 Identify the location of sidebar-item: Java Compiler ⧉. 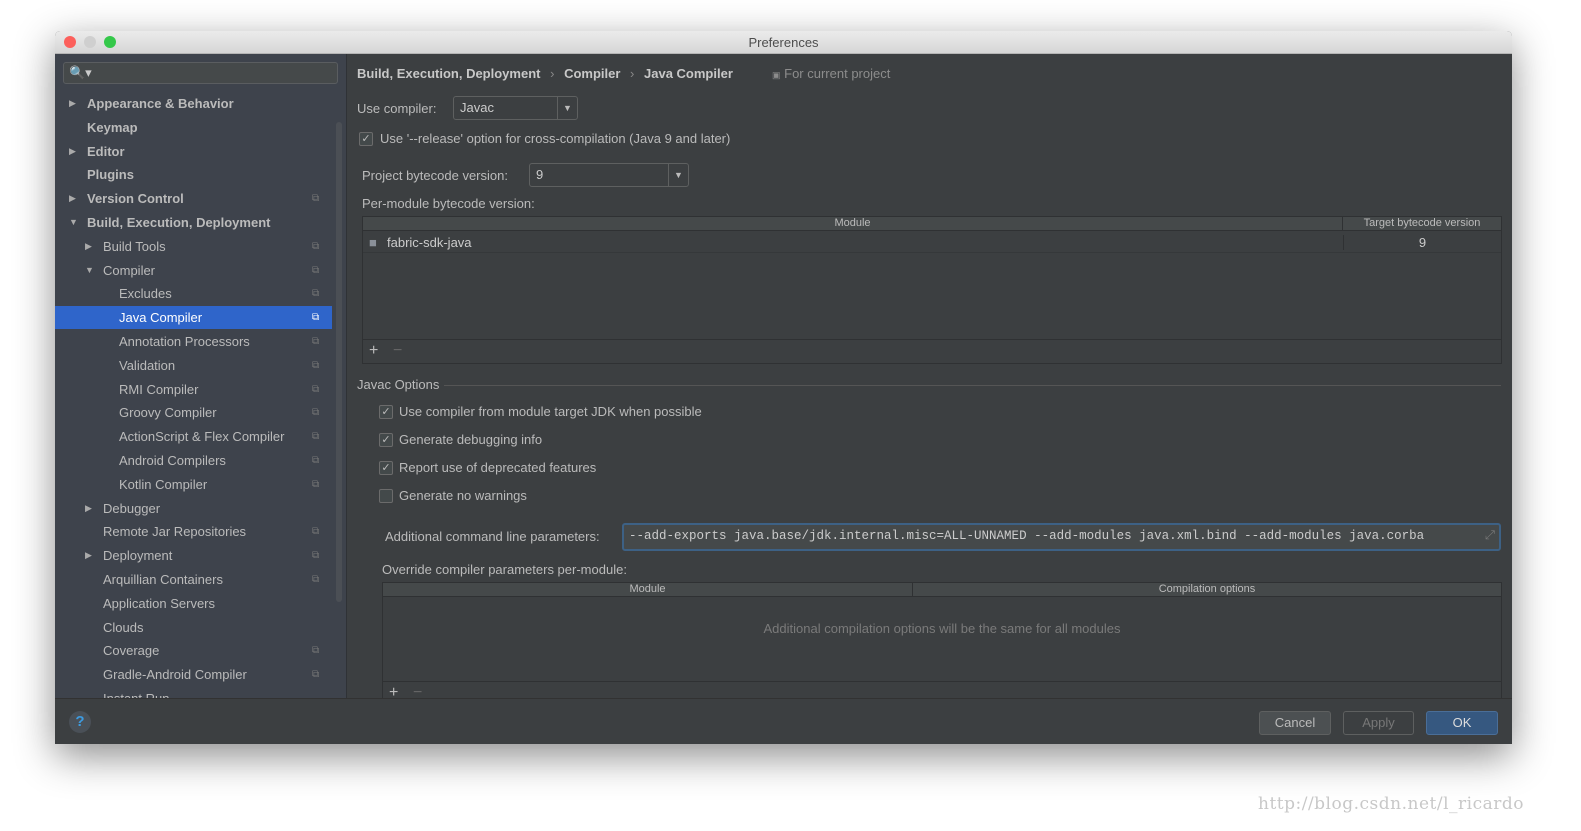
(193, 318).